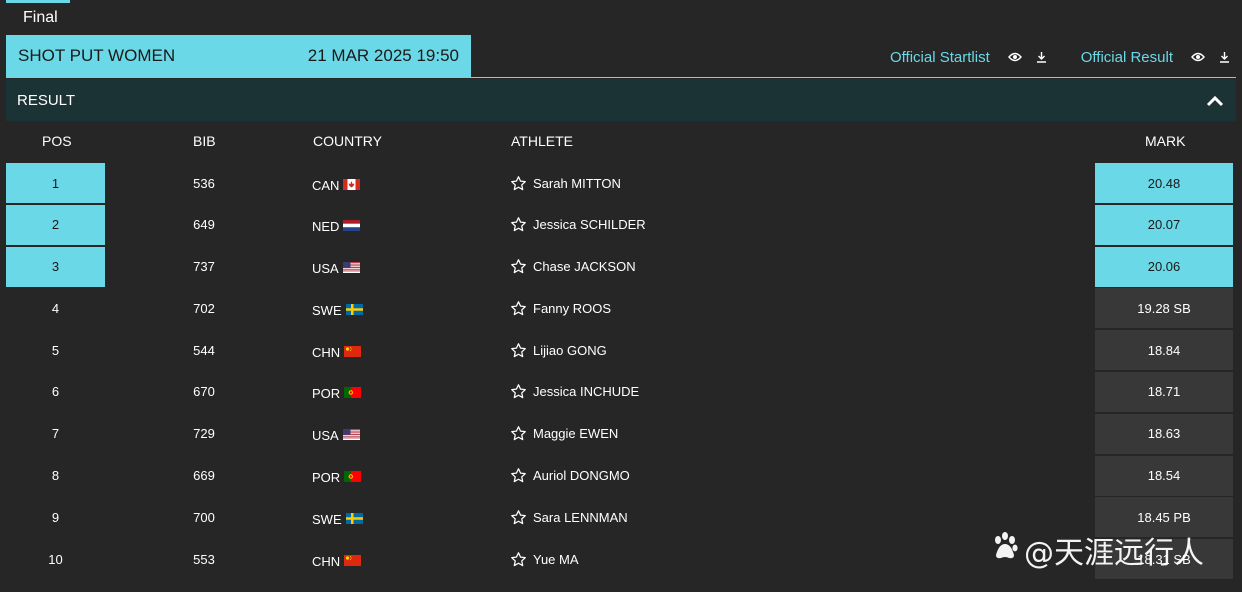 The image size is (1242, 592). What do you see at coordinates (1114, 553) in the screenshot?
I see `watermark-text: @天涯远行人` at bounding box center [1114, 553].